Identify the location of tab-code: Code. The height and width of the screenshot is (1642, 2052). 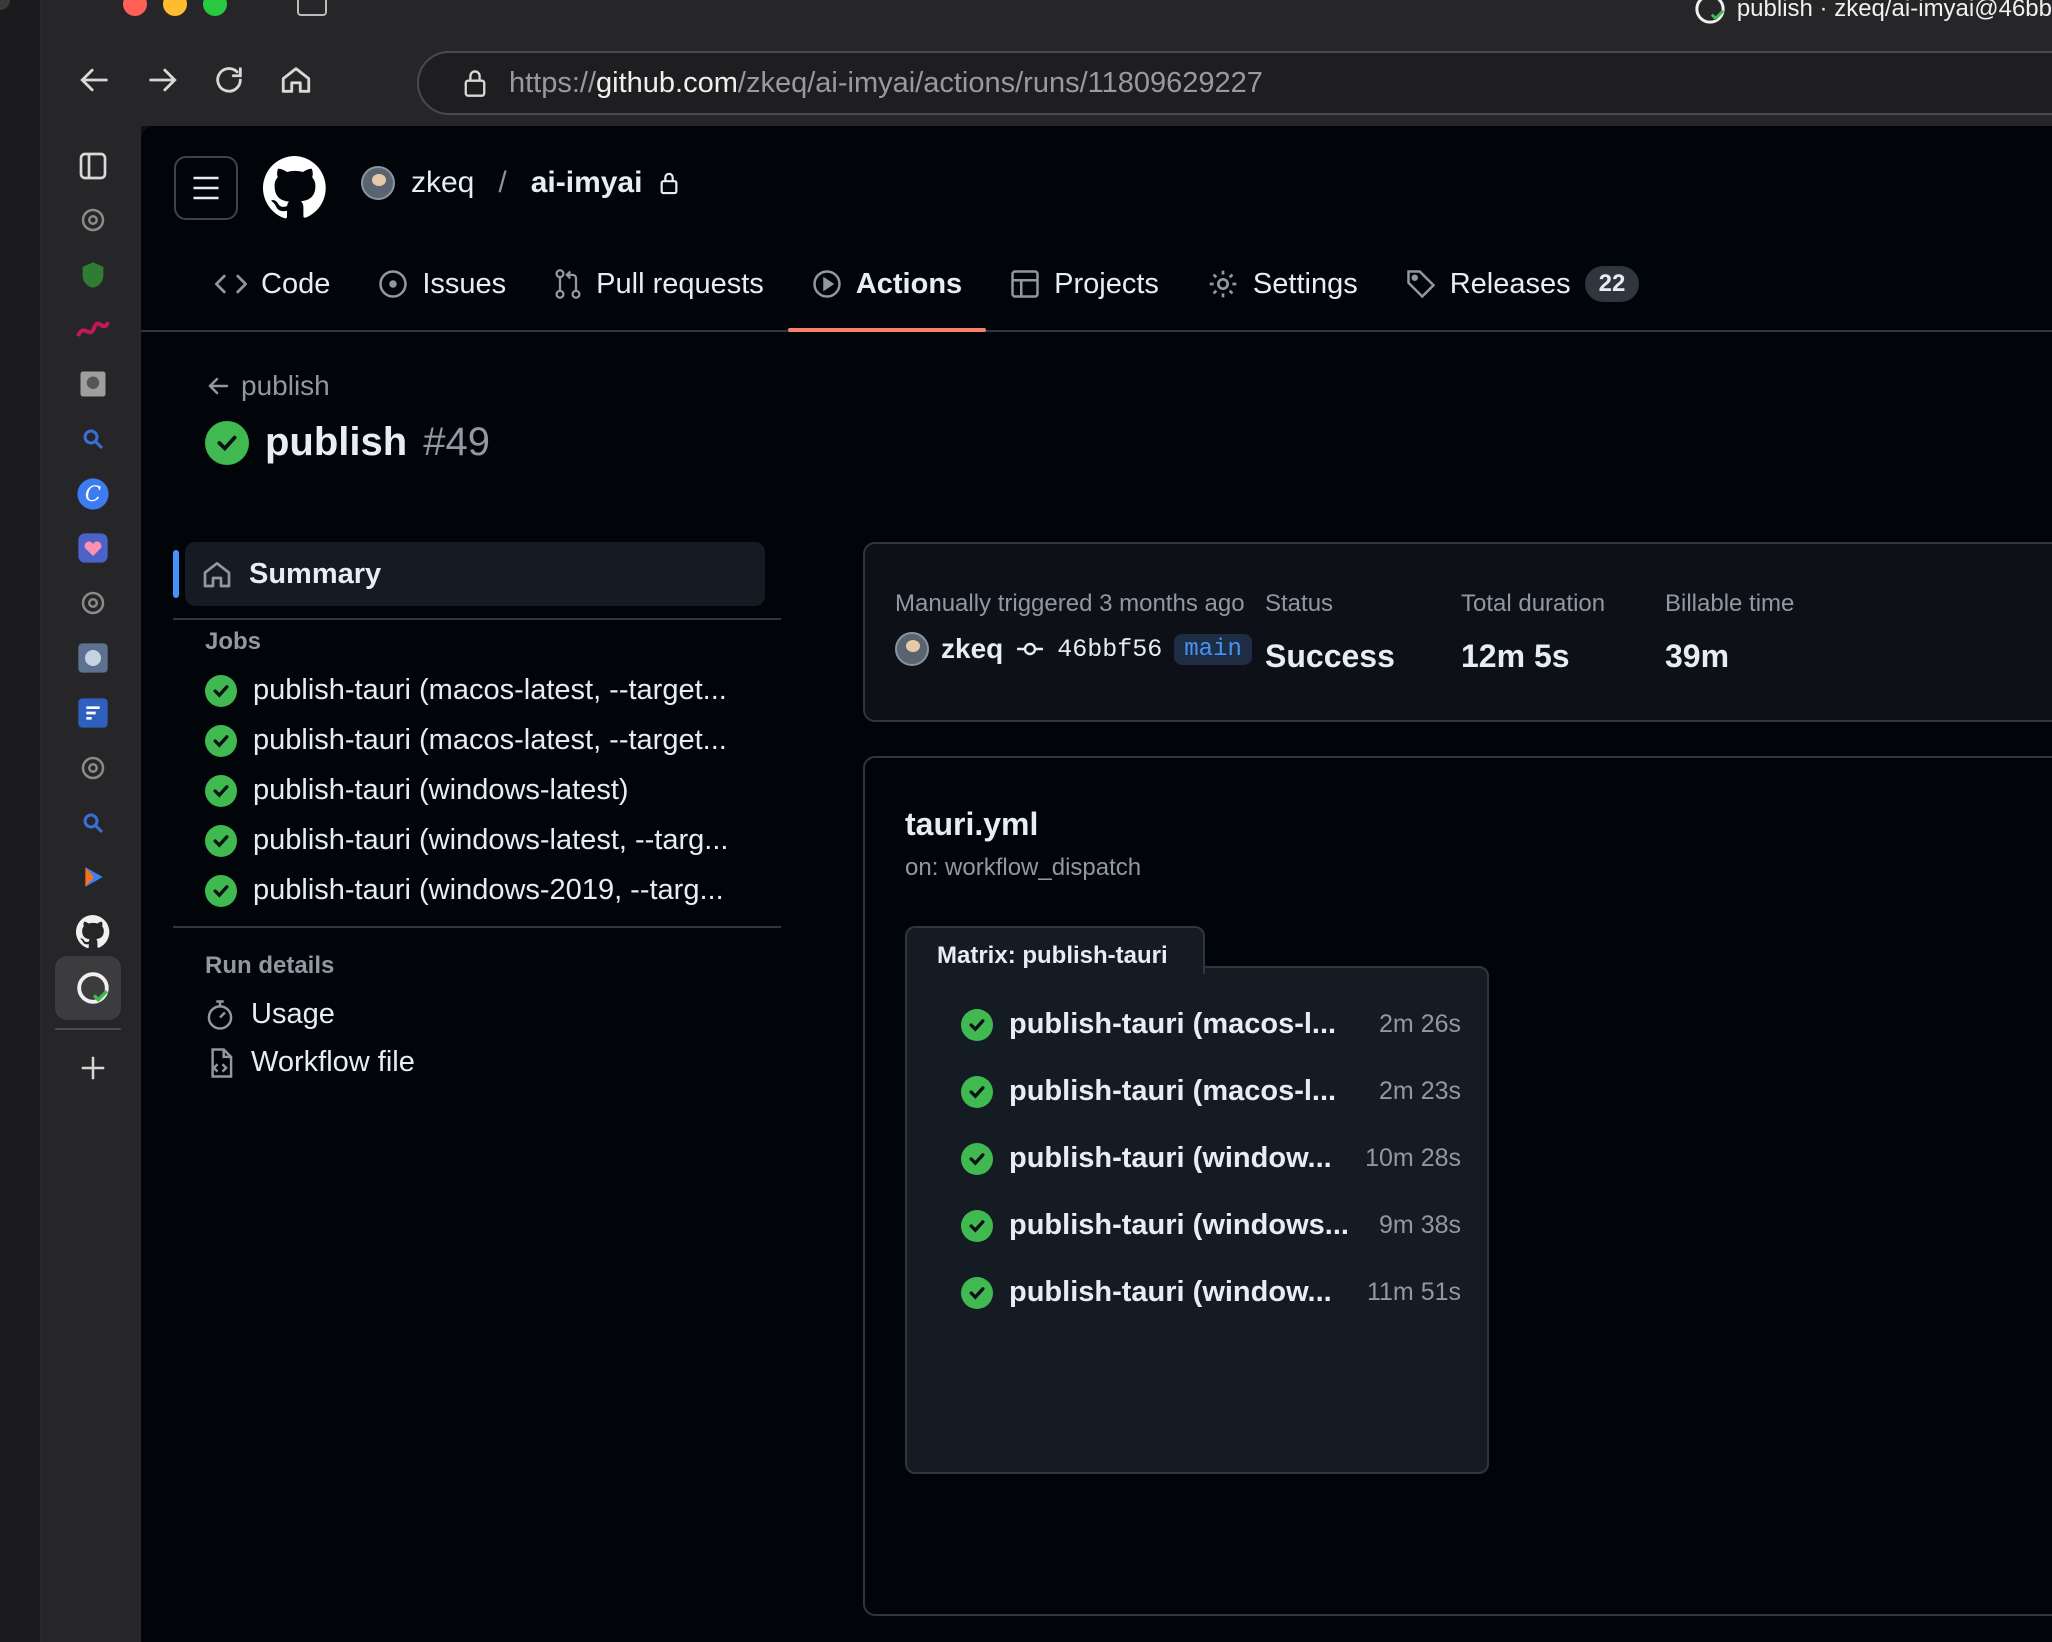
(272, 284).